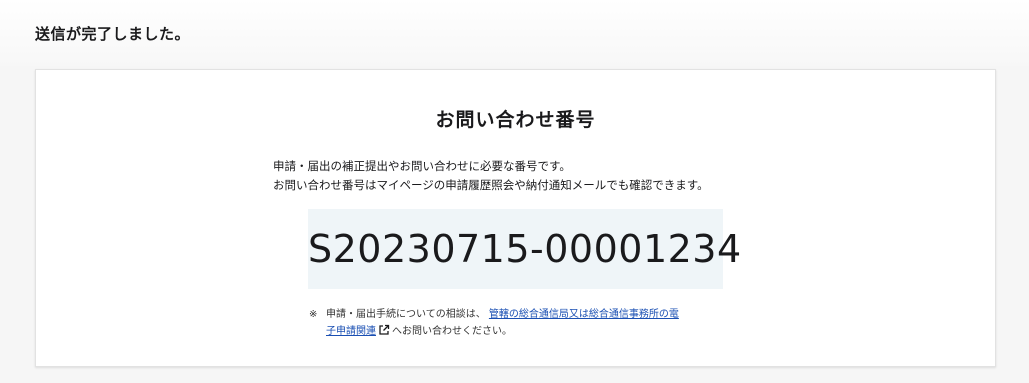 The height and width of the screenshot is (383, 1029). I want to click on note-suffix: へお問い合わせください。, so click(452, 331).